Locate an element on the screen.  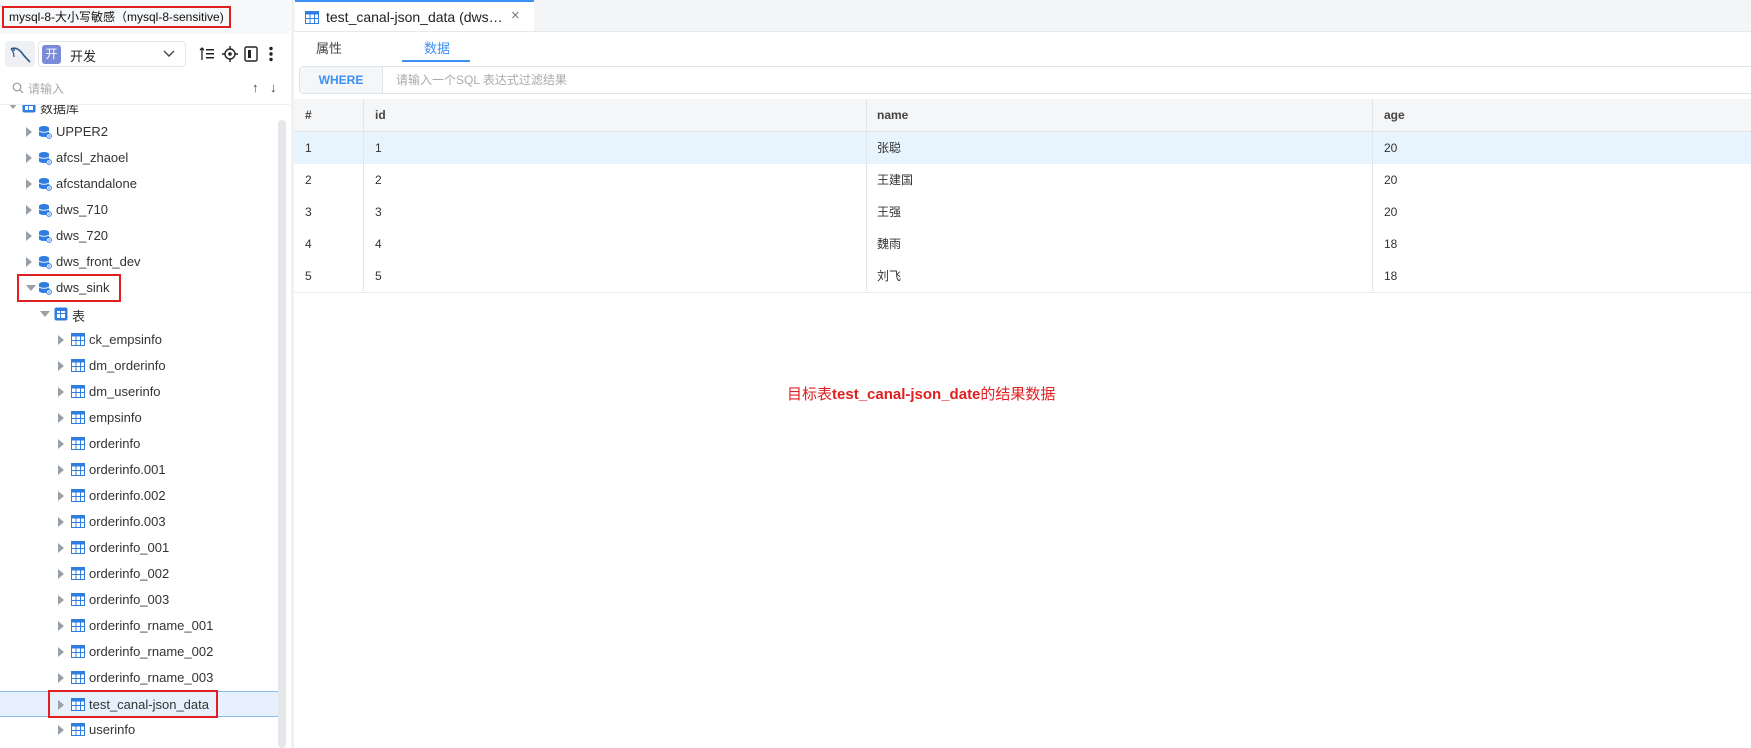
tree-item-label: orderinfo_002 is located at coordinates (129, 573).